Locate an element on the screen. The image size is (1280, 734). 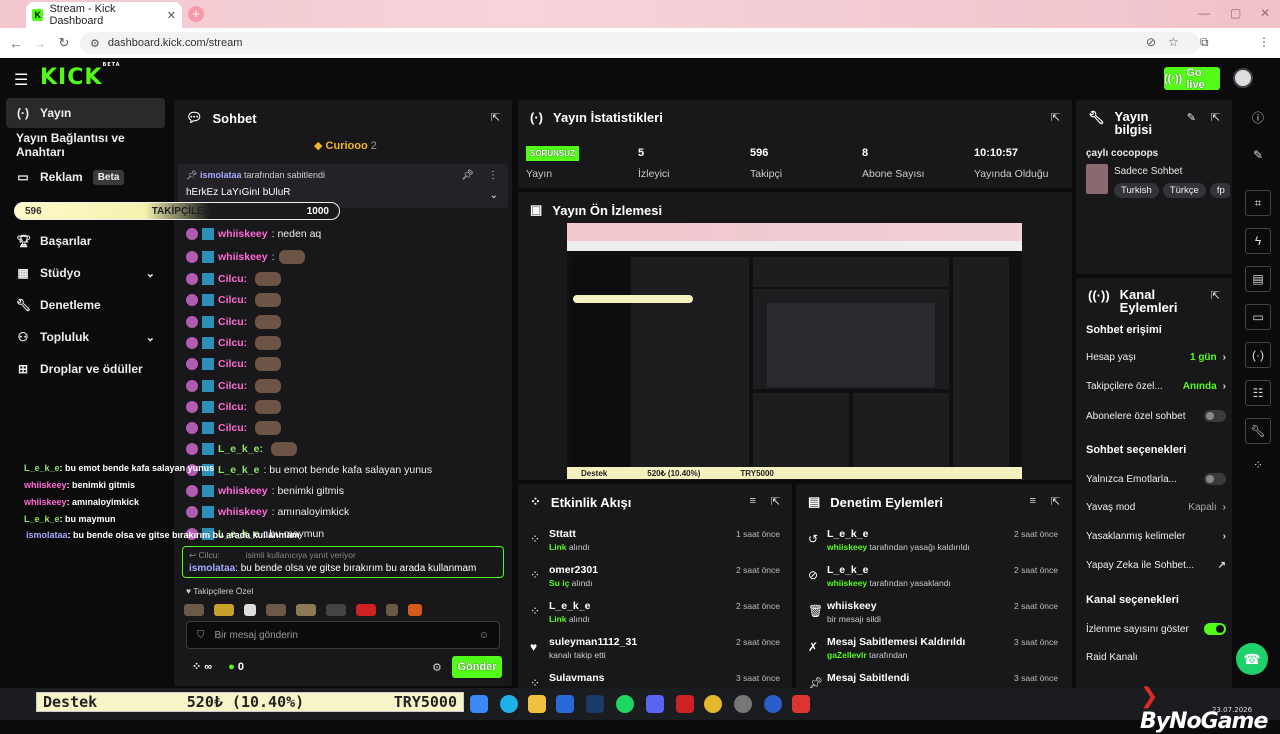
lightning-icon: ϟ is located at coordinates (1258, 241).